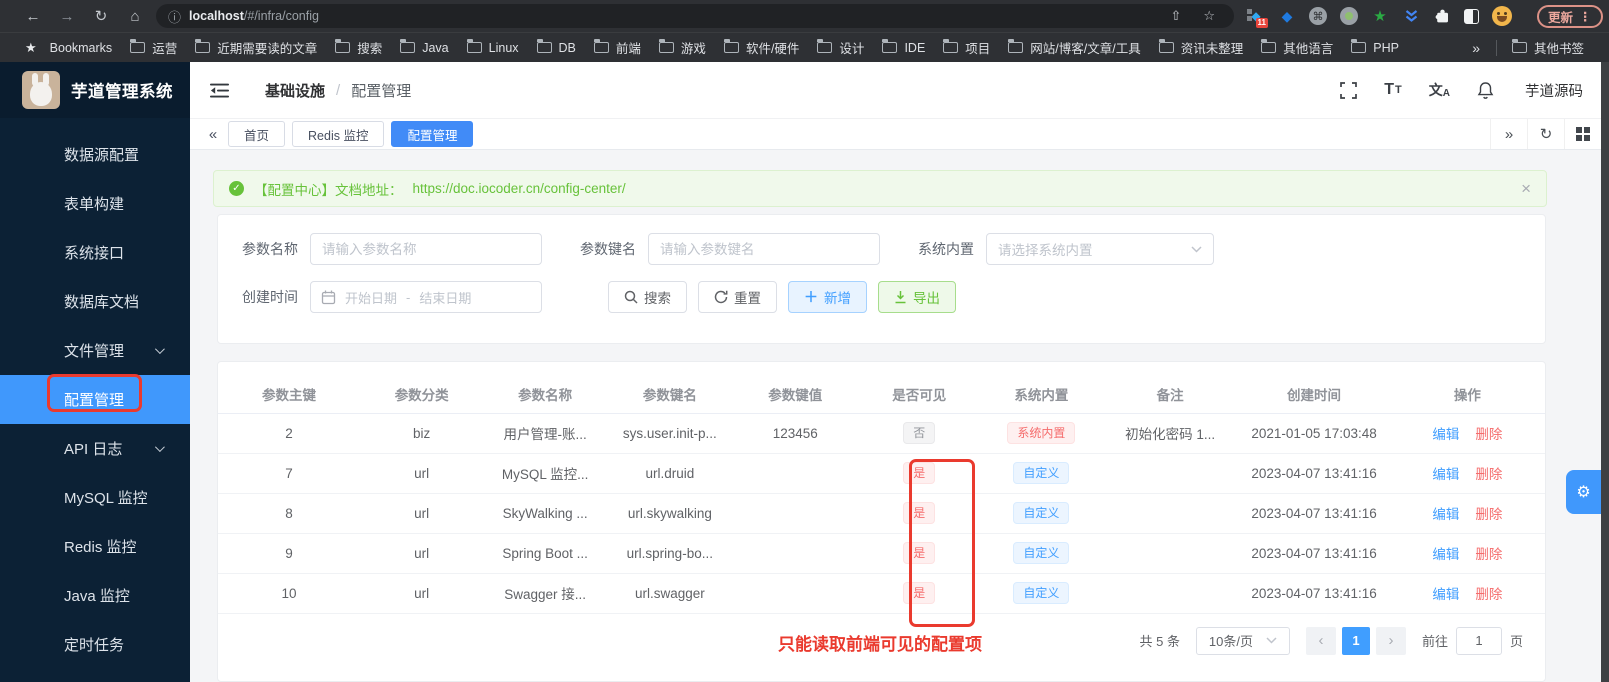 This screenshot has width=1609, height=682. I want to click on bookmark-folder: 资讯未整理, so click(1201, 47).